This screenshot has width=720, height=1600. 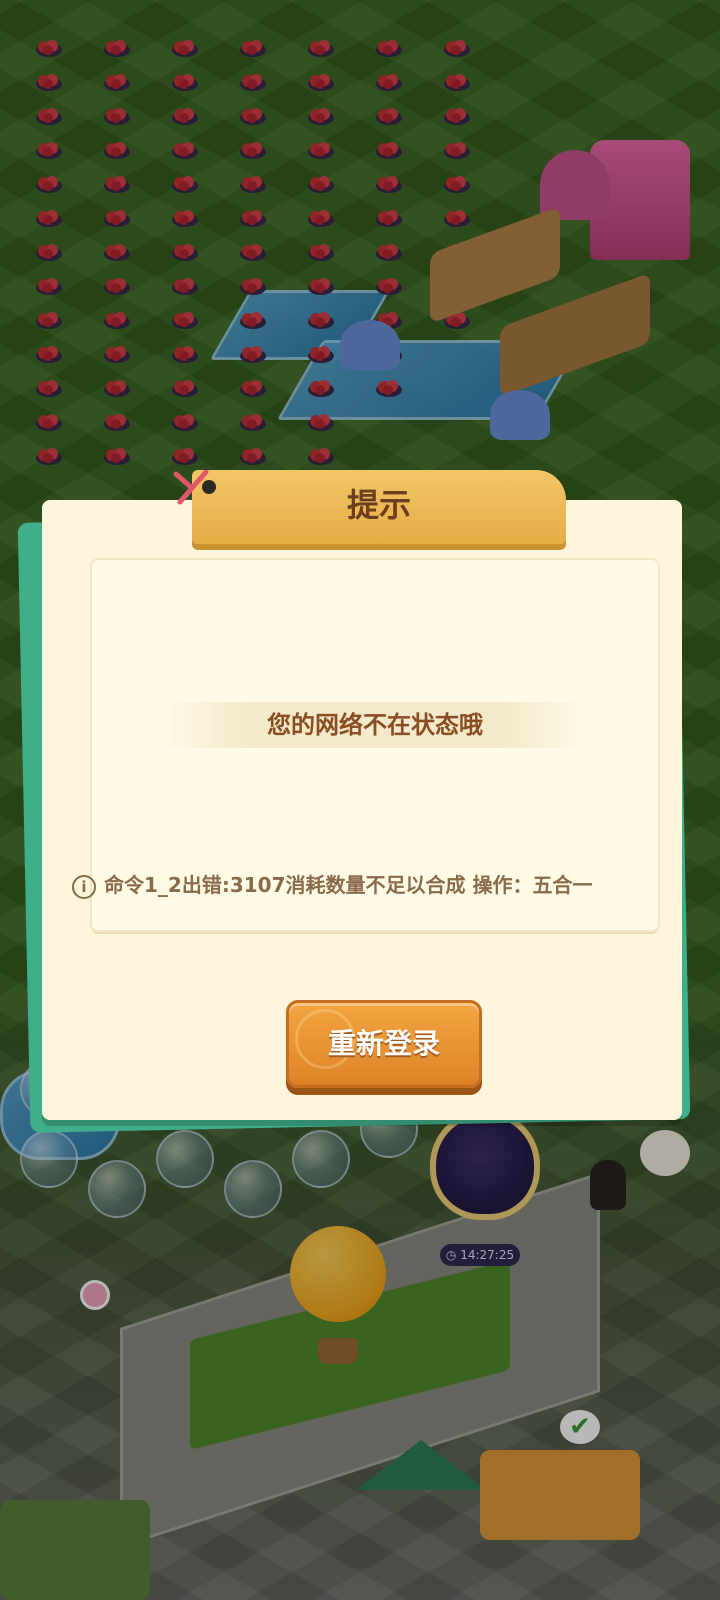 What do you see at coordinates (84, 886) in the screenshot?
I see `info-icon: i` at bounding box center [84, 886].